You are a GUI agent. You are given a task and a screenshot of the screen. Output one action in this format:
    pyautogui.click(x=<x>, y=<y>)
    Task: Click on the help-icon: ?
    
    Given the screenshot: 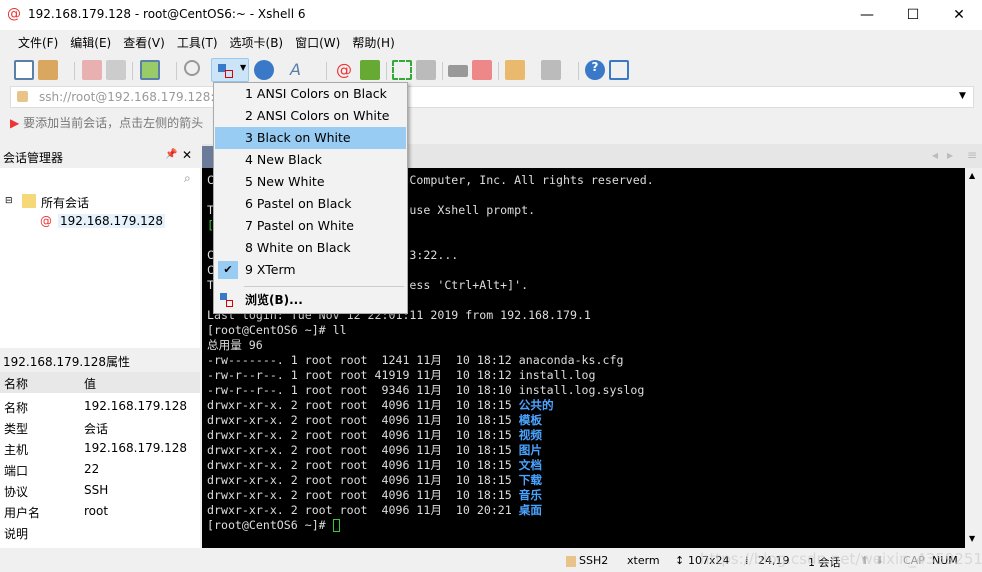 What is the action you would take?
    pyautogui.click(x=595, y=70)
    